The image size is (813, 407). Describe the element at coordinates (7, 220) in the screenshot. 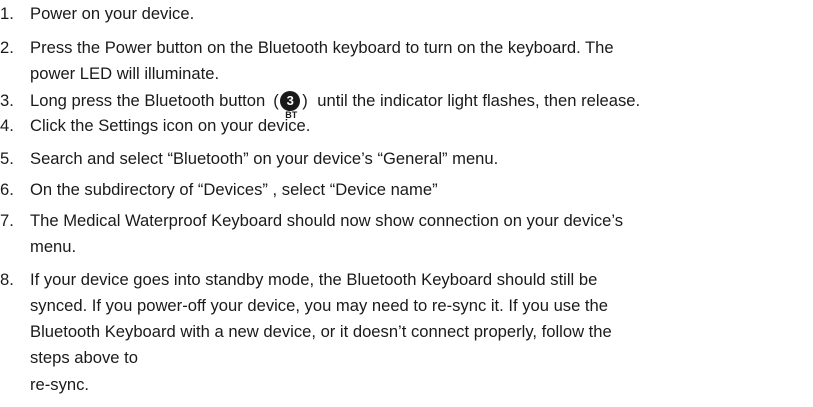

I see `step-number: 7.` at that location.